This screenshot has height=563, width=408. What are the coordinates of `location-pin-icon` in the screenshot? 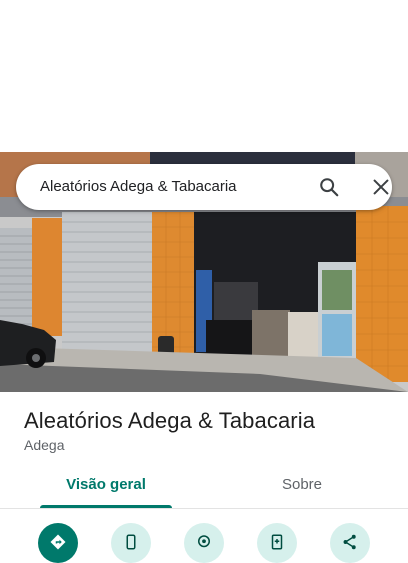 It's located at (204, 541).